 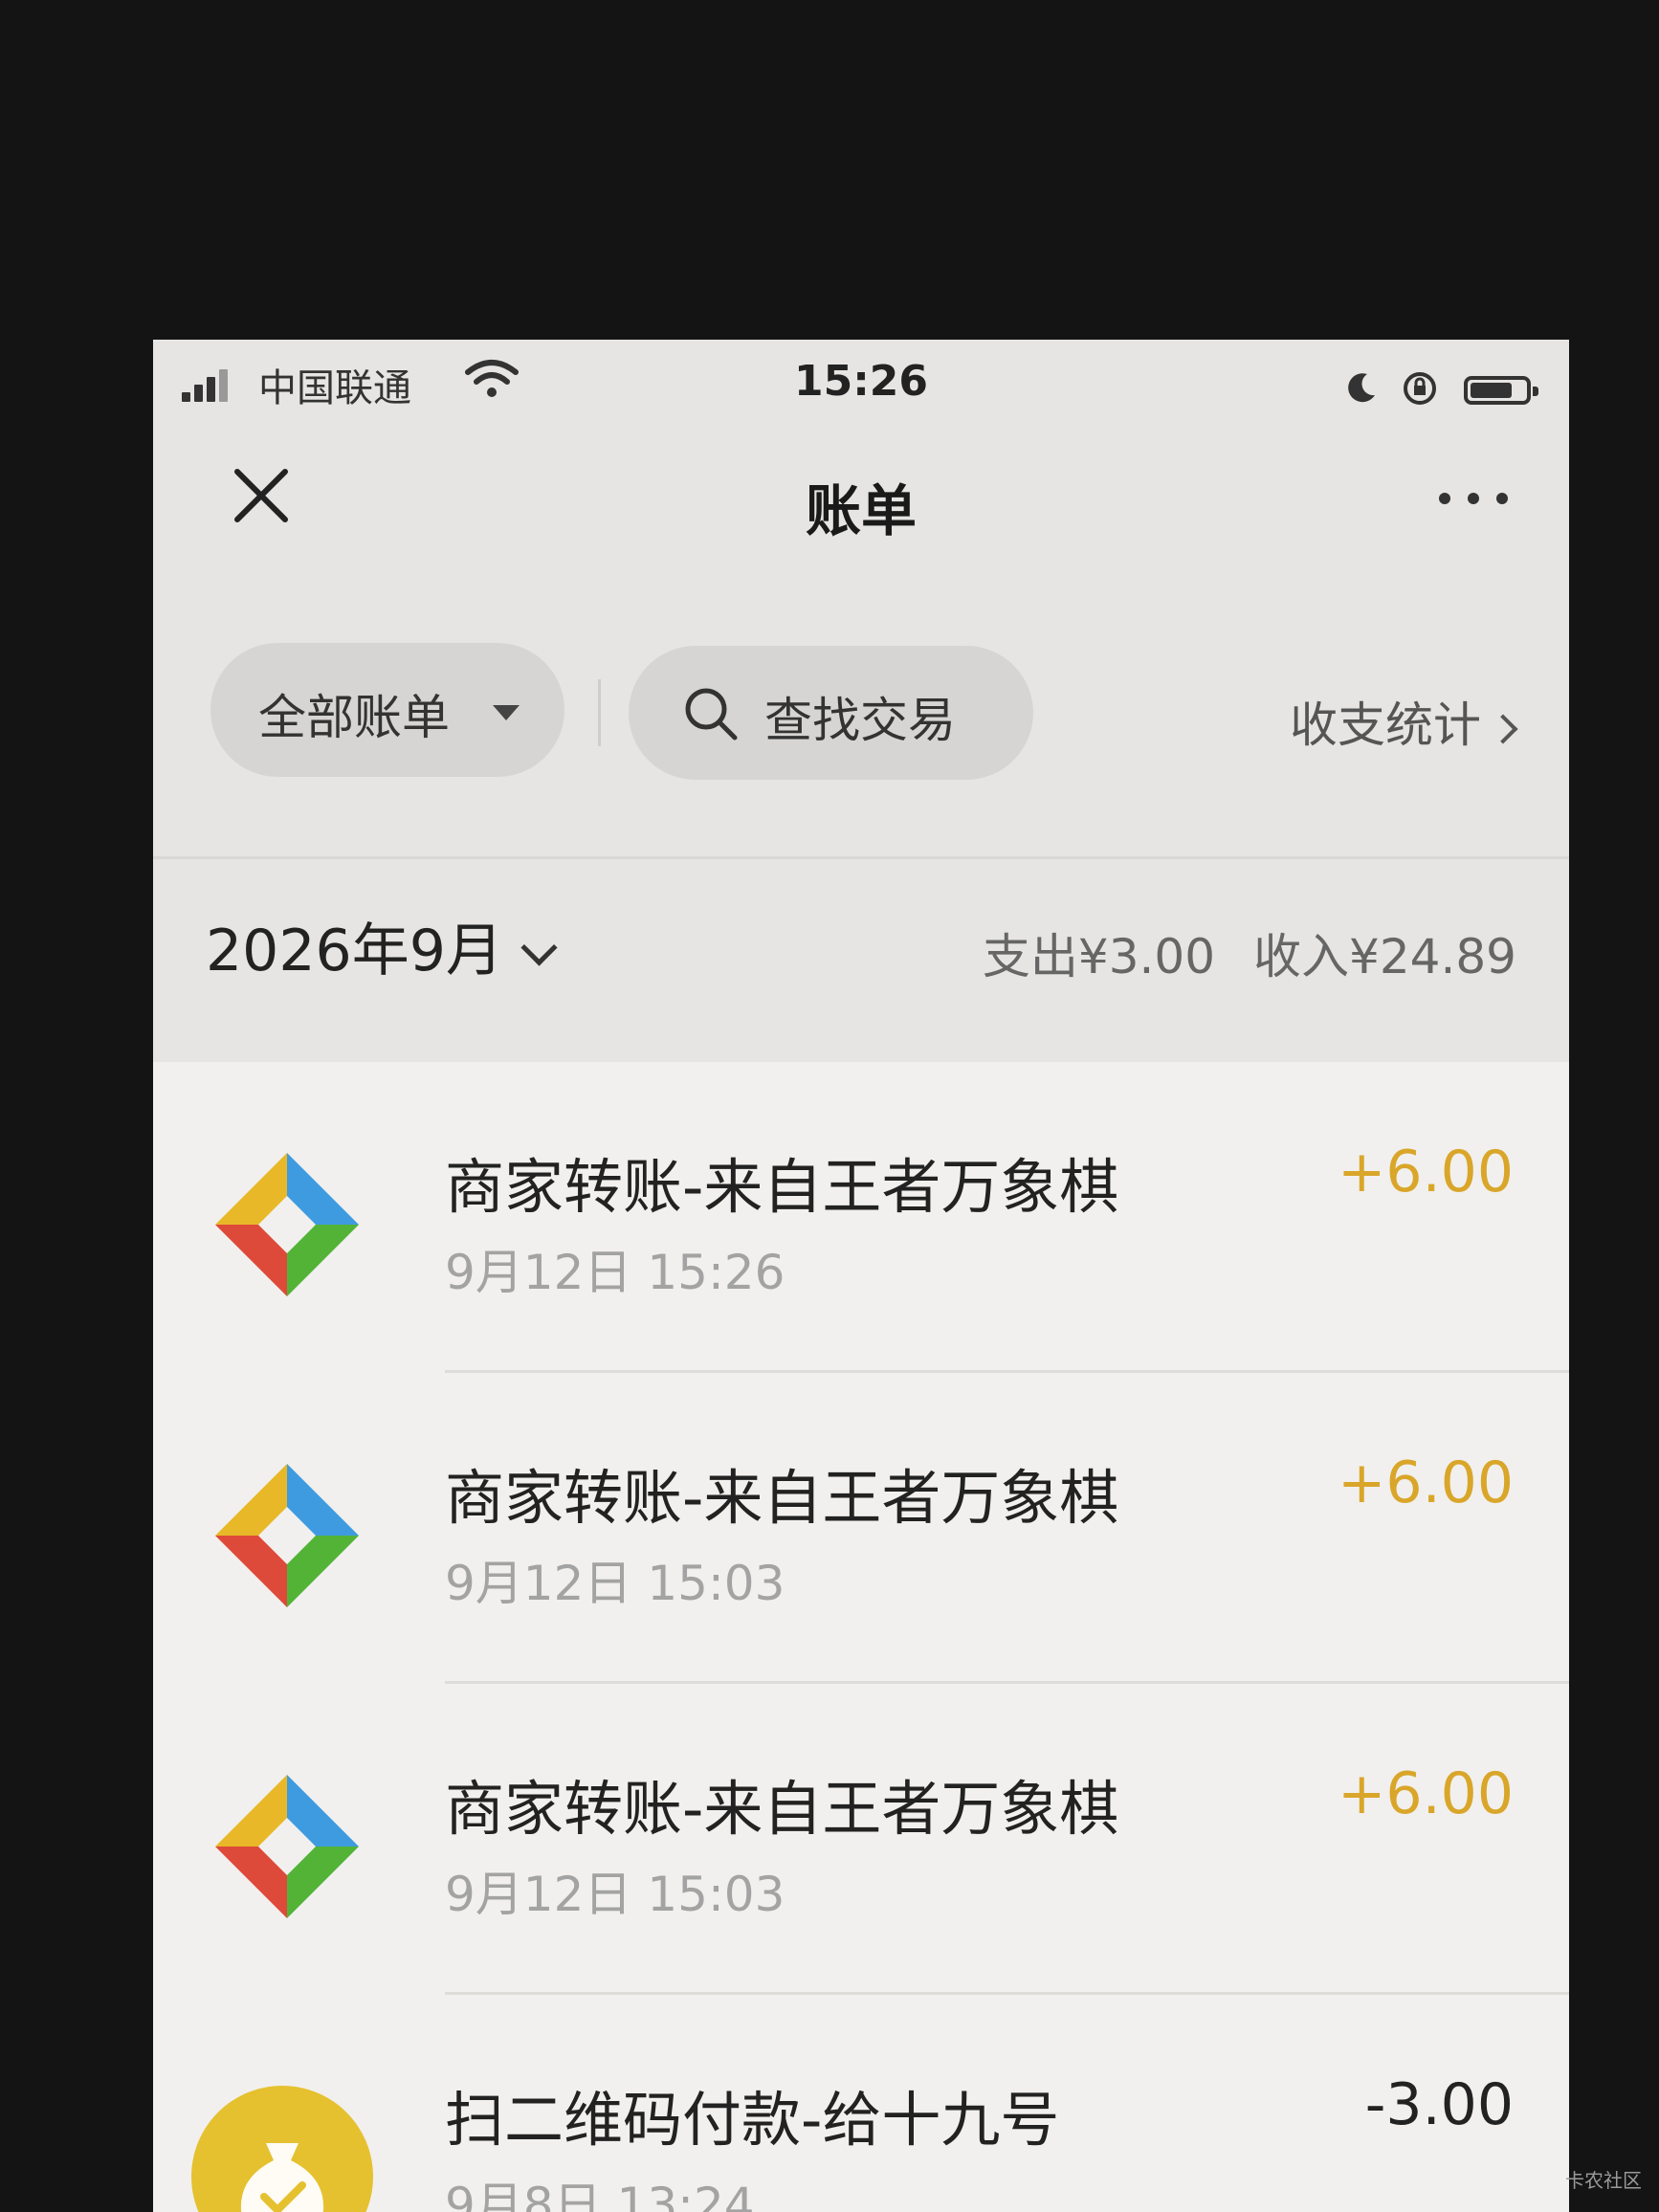 I want to click on filter-bar: 全部账单 查找交易 收支统计, so click(x=861, y=713).